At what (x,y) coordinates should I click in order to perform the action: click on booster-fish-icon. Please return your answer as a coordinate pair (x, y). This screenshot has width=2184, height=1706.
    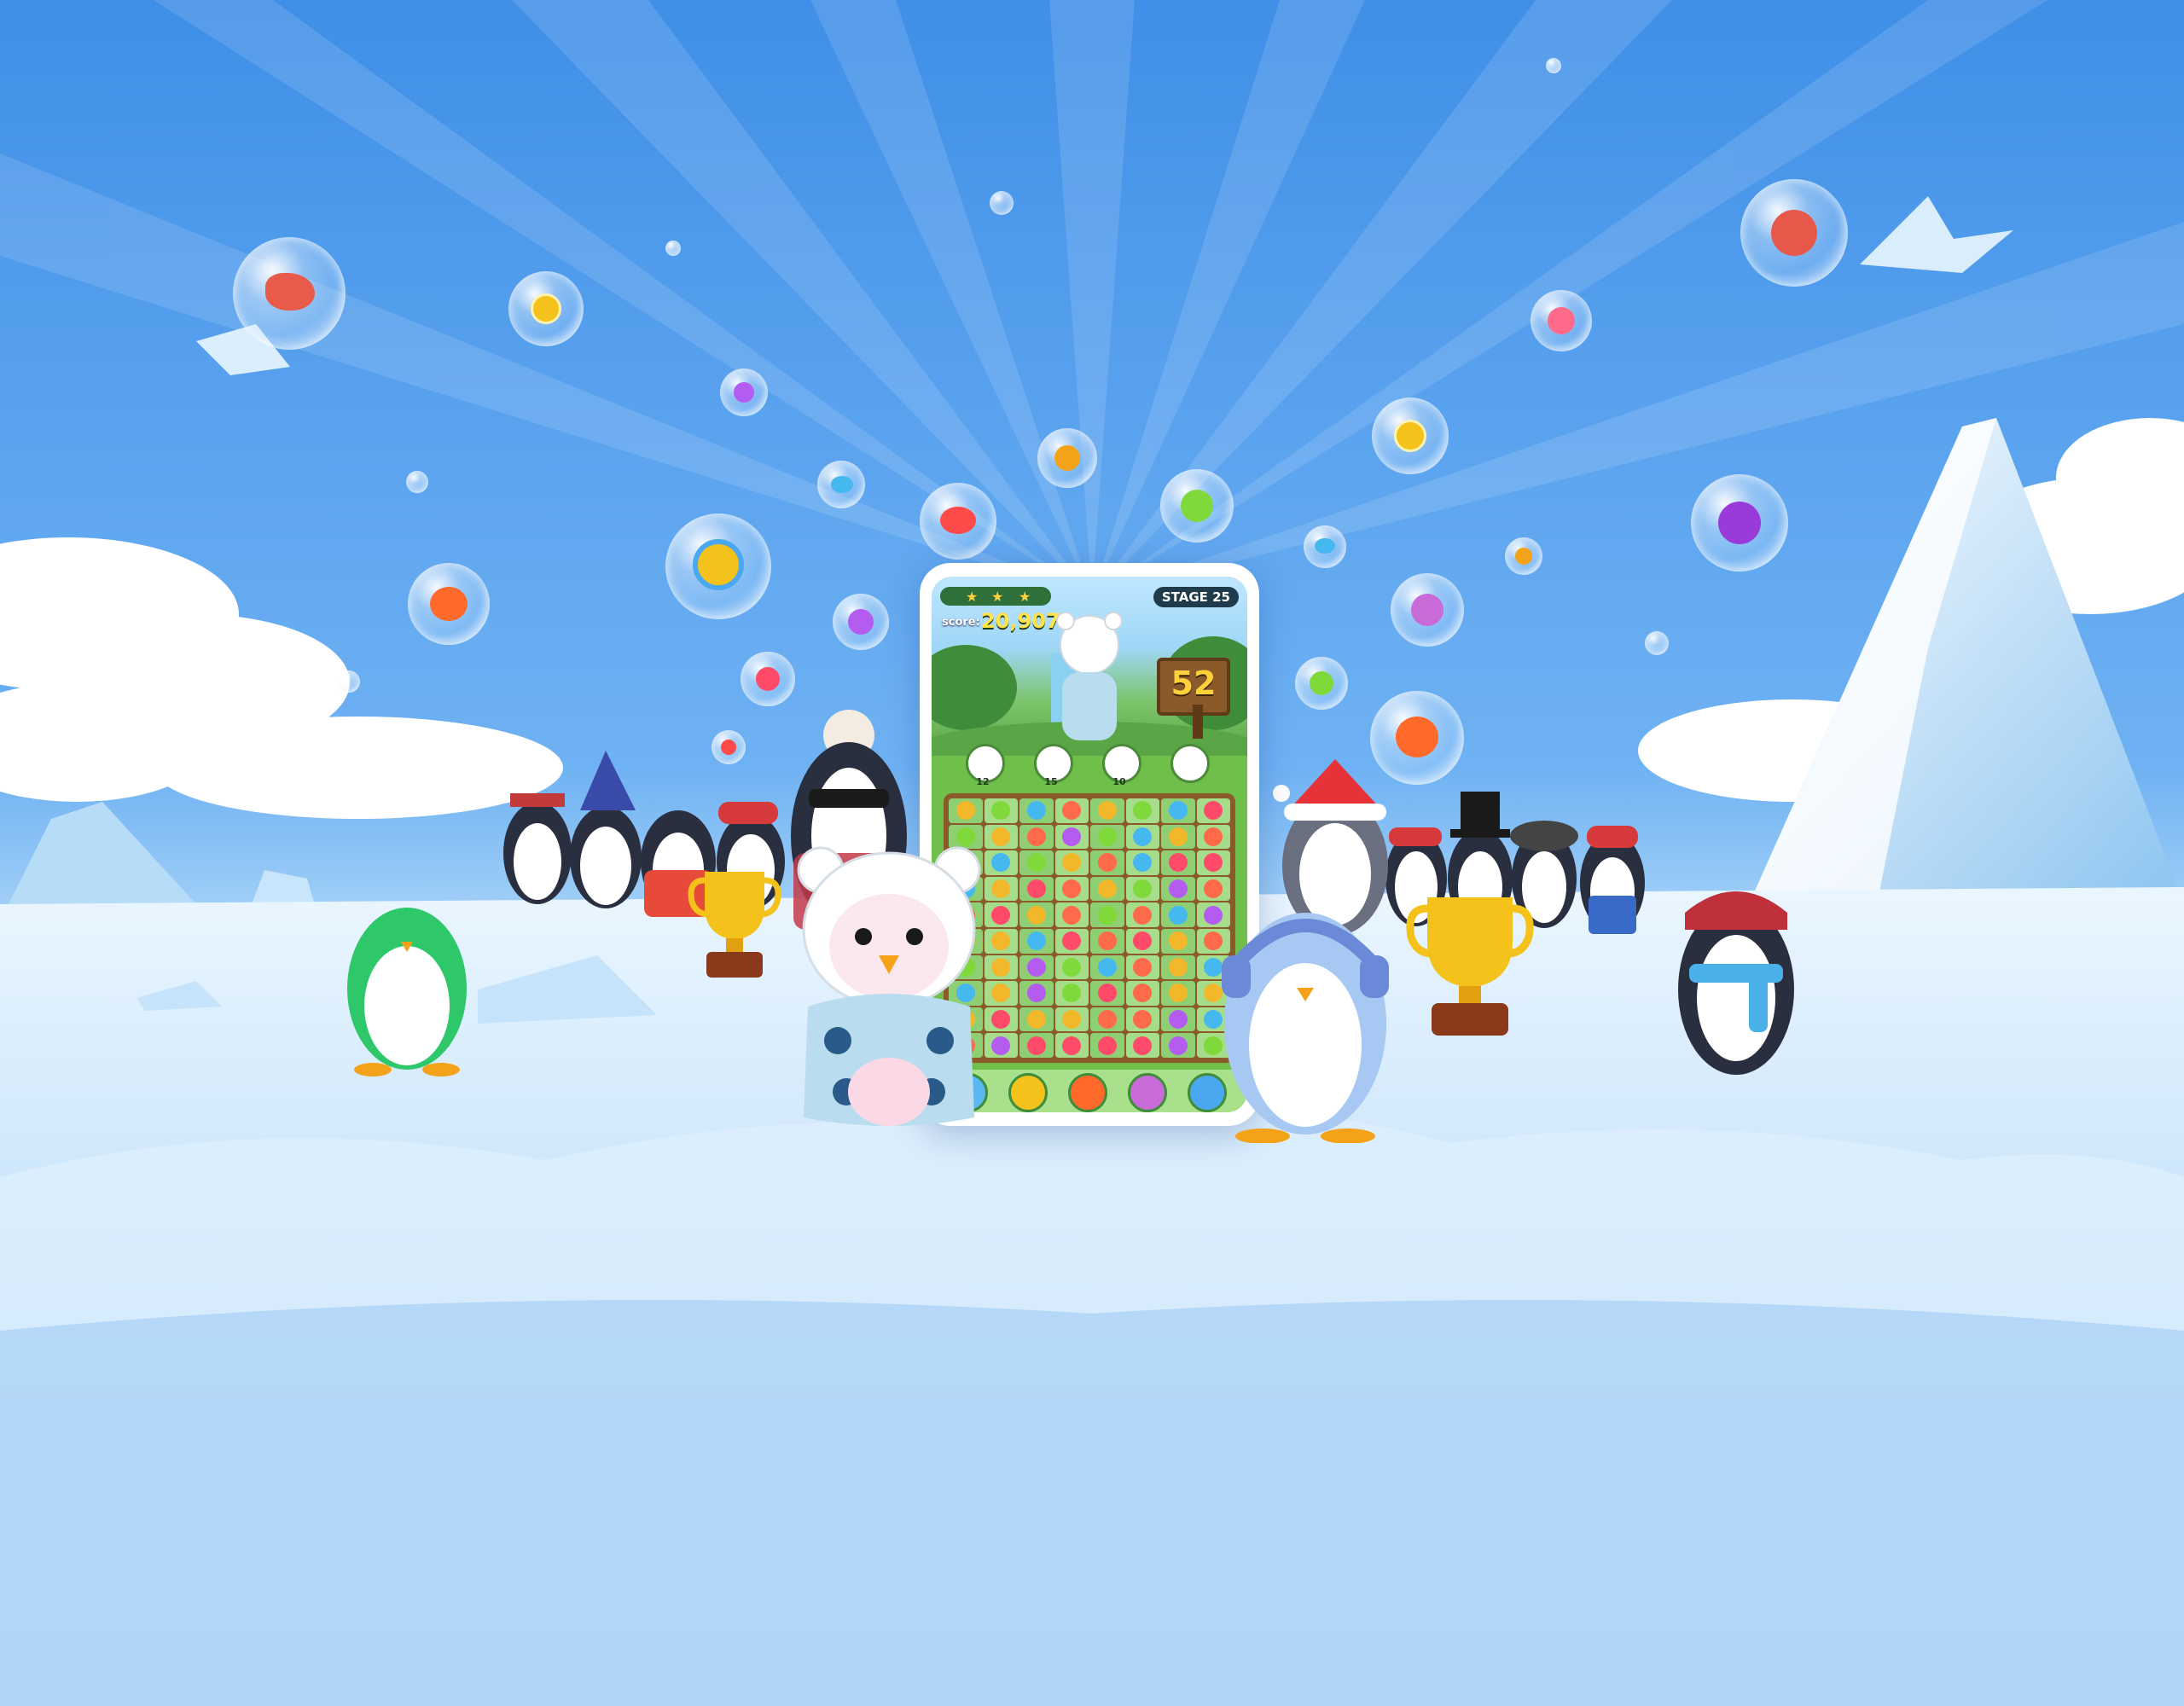
    Looking at the image, I should click on (1148, 1092).